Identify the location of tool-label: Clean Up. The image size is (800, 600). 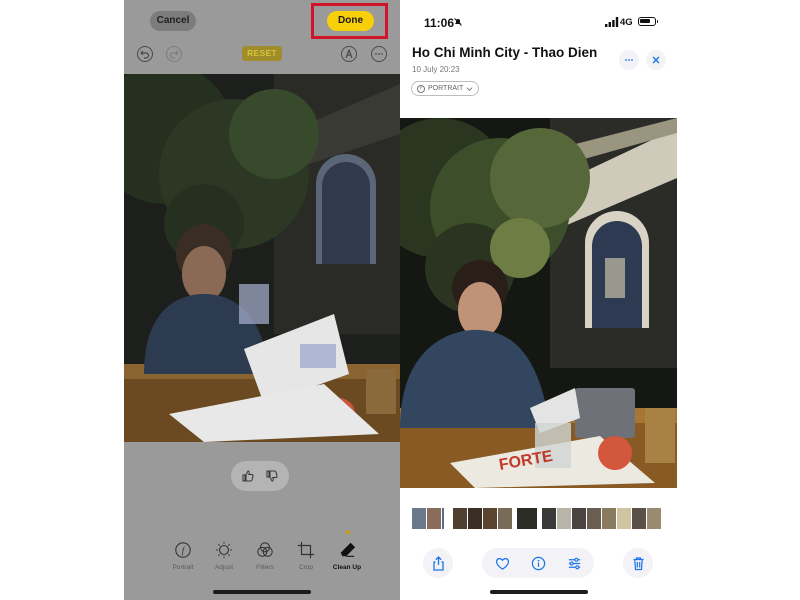
(347, 567).